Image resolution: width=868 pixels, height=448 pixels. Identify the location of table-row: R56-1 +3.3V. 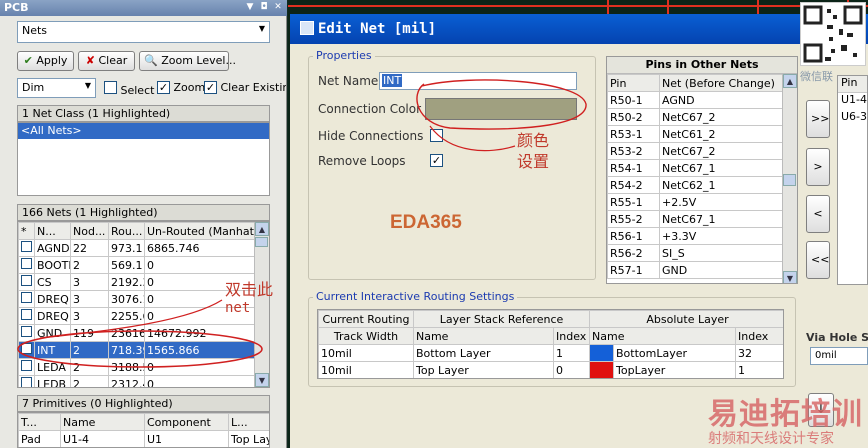
(695, 236).